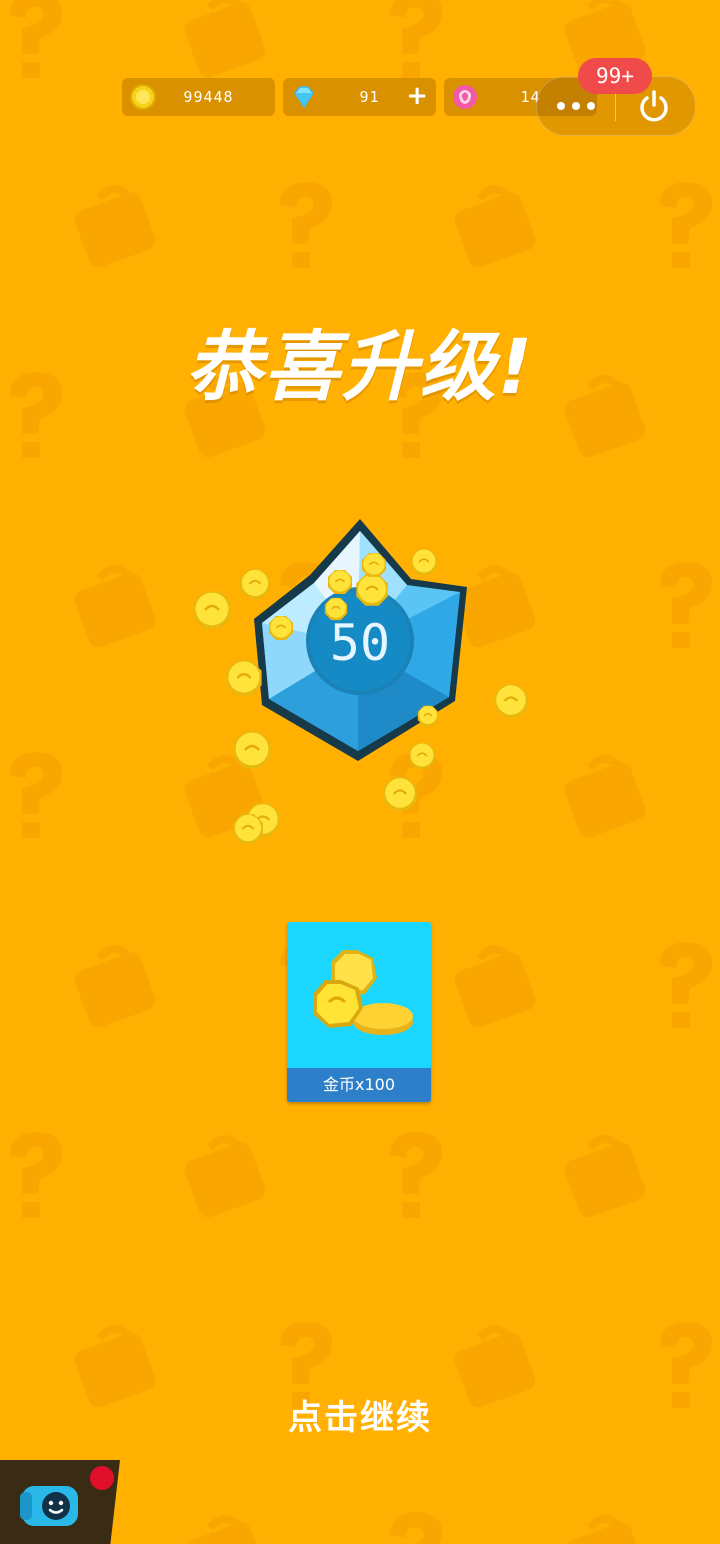 The image size is (720, 1544). I want to click on reward-card: 金币x100, so click(359, 1012).